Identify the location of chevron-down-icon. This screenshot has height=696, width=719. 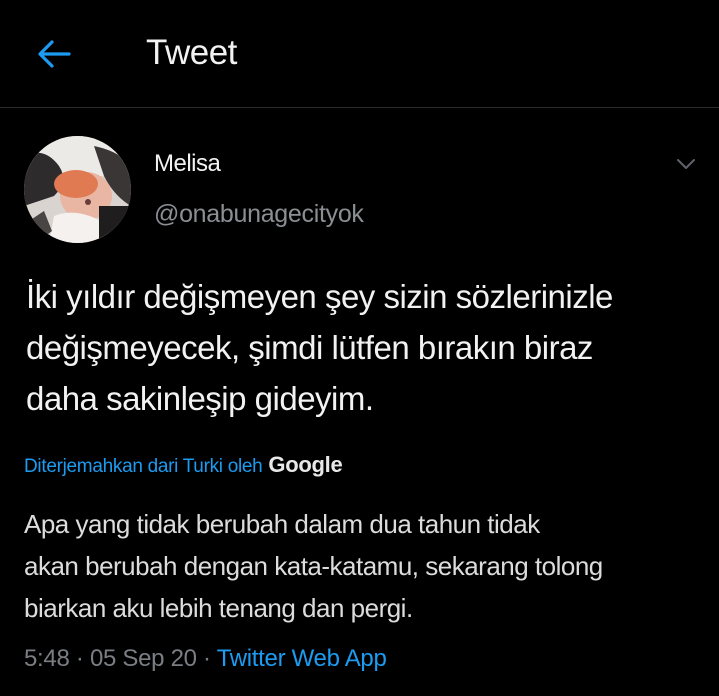
(686, 164).